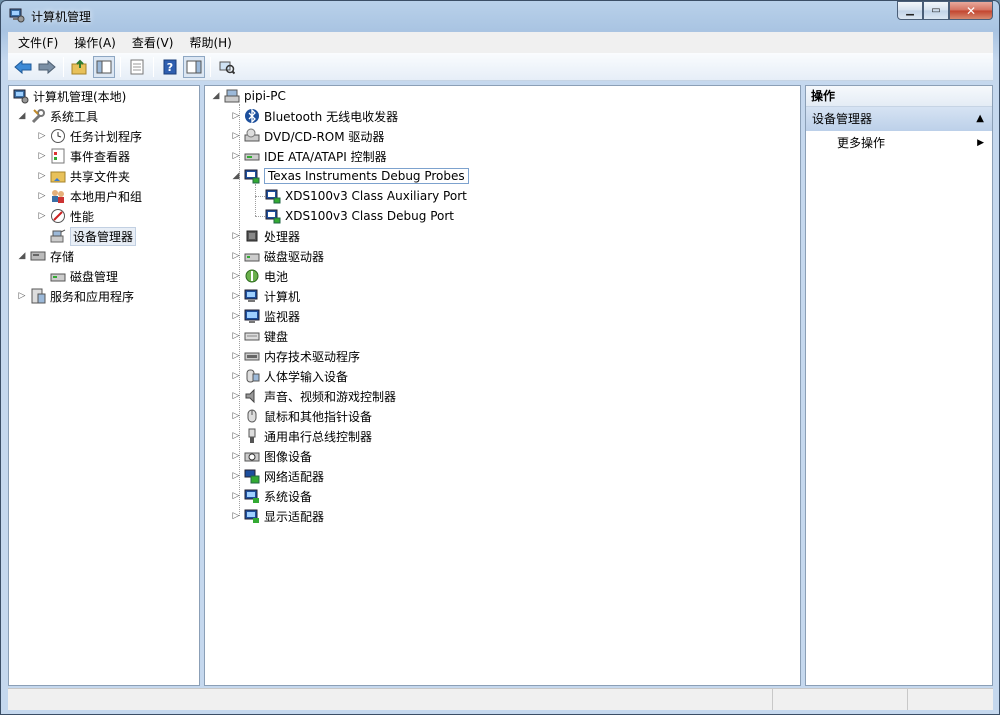  I want to click on forward-arrow-icon, so click(47, 66).